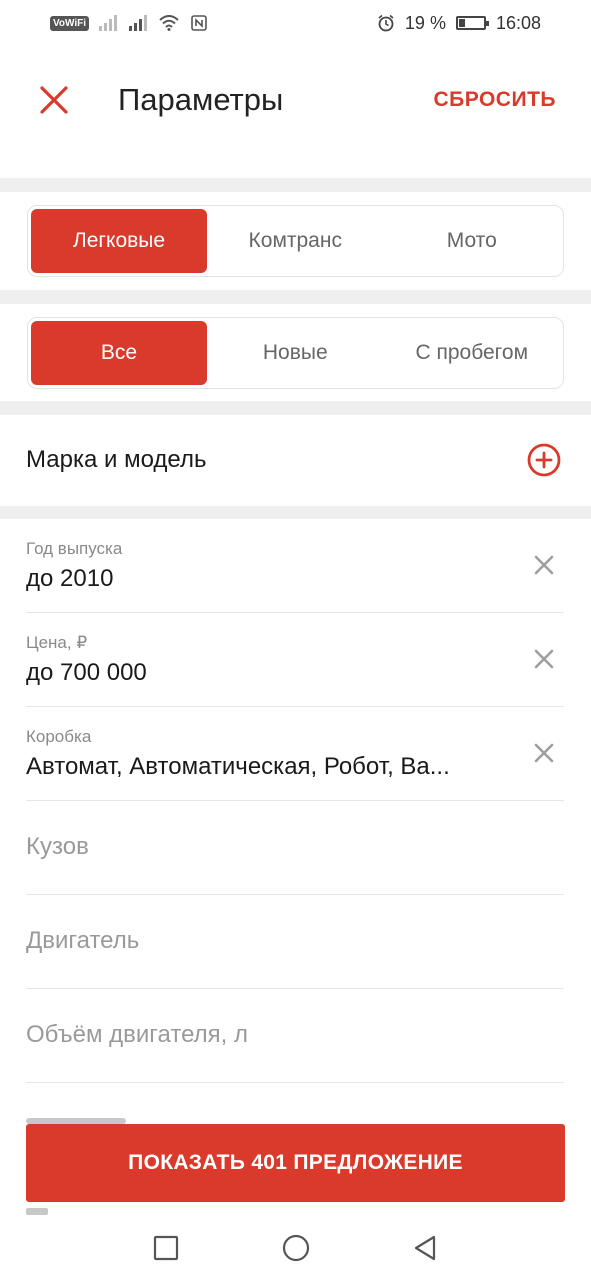  What do you see at coordinates (472, 241) in the screenshot?
I see `segment-moto: Мото` at bounding box center [472, 241].